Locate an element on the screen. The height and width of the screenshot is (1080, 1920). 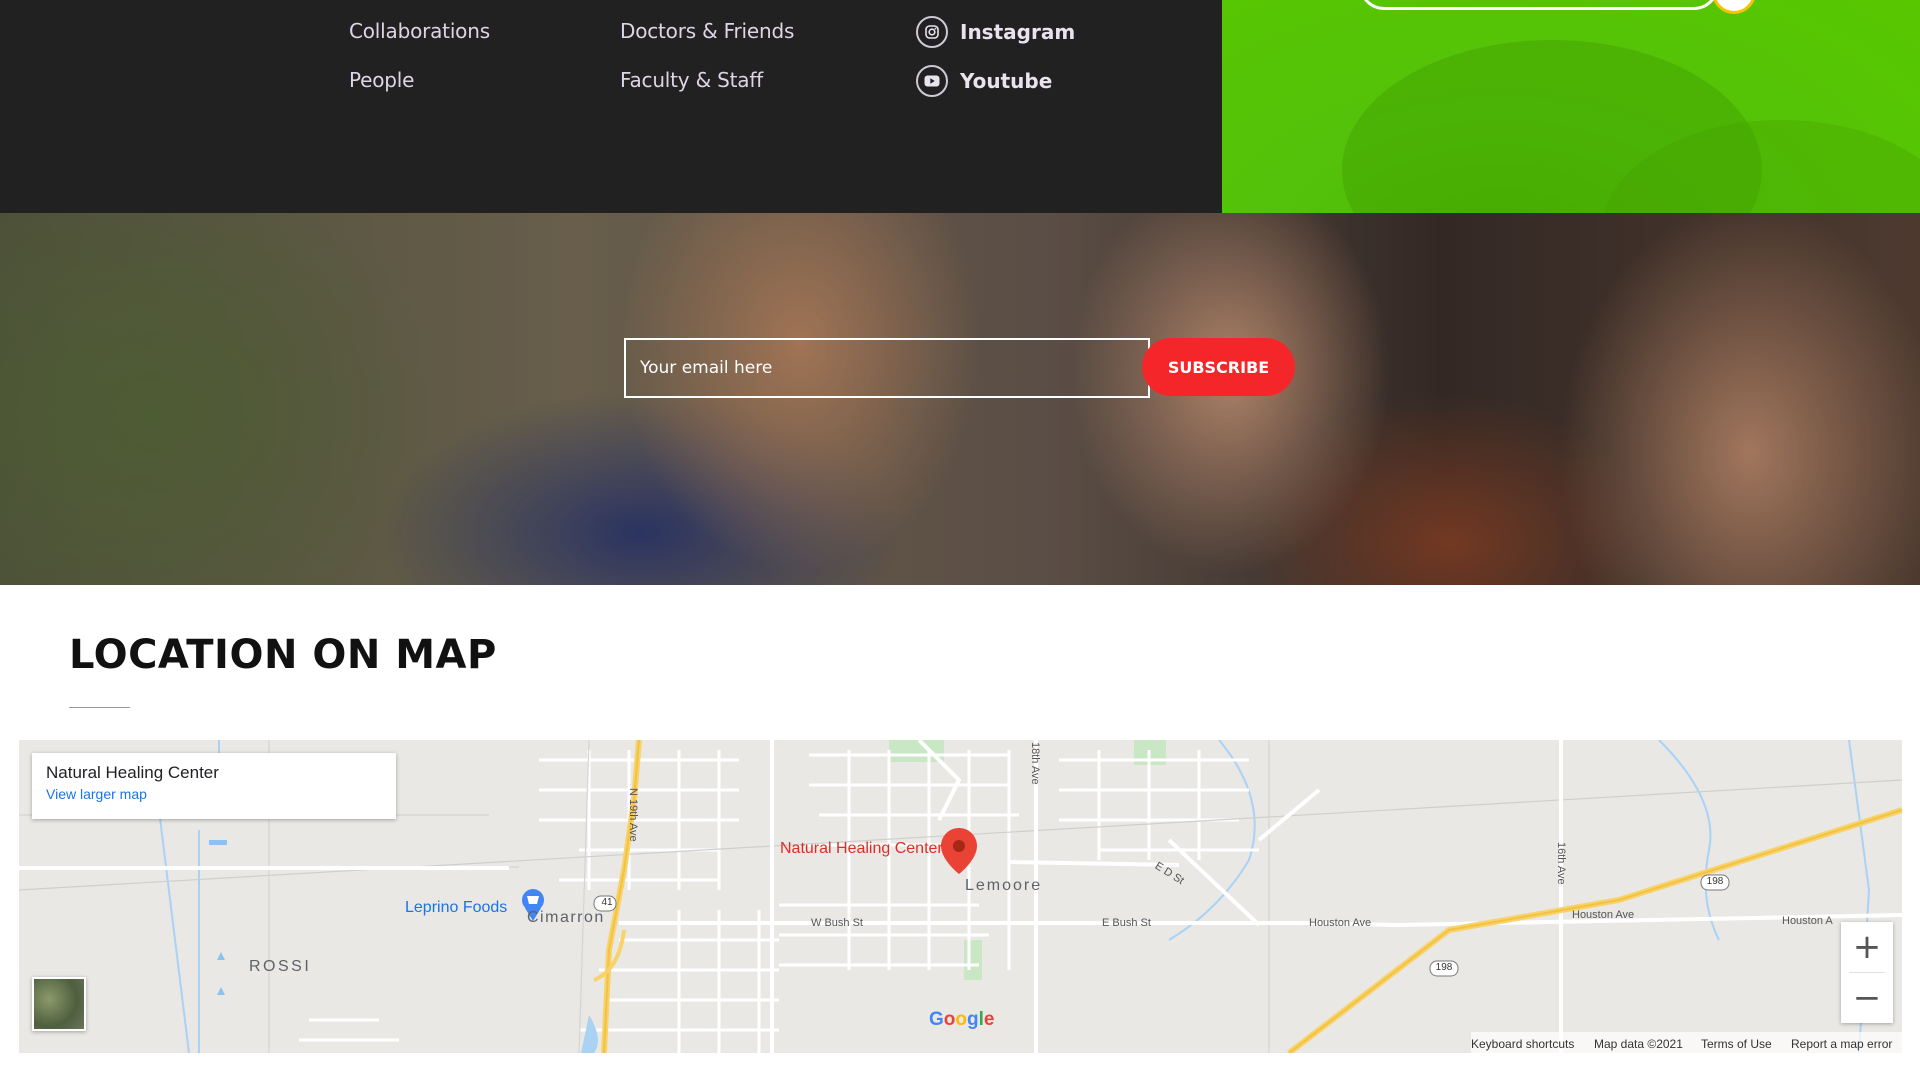
street-label: Houston A is located at coordinates (1807, 921).